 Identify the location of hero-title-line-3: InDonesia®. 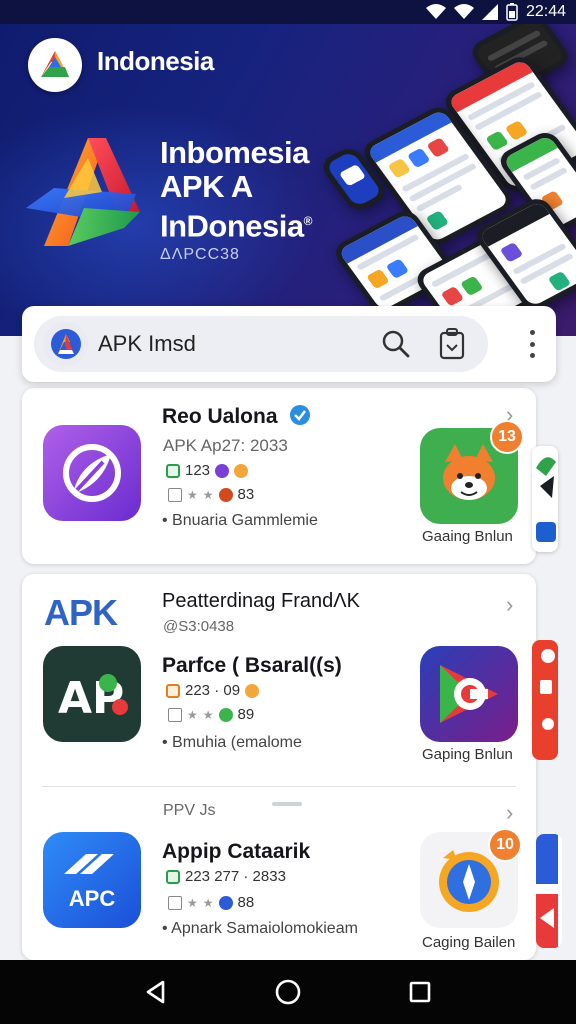
(236, 224).